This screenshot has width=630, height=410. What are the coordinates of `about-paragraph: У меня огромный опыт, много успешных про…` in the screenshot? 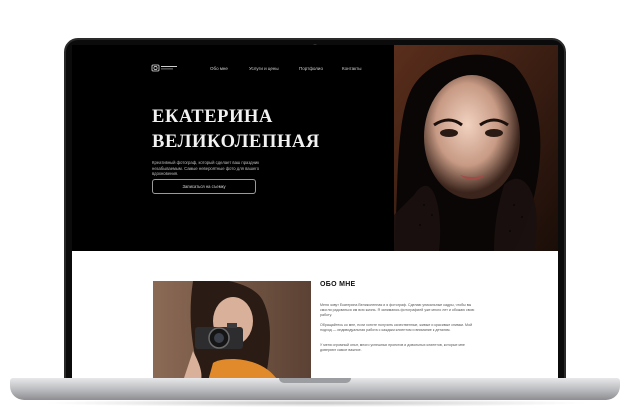 It's located at (392, 347).